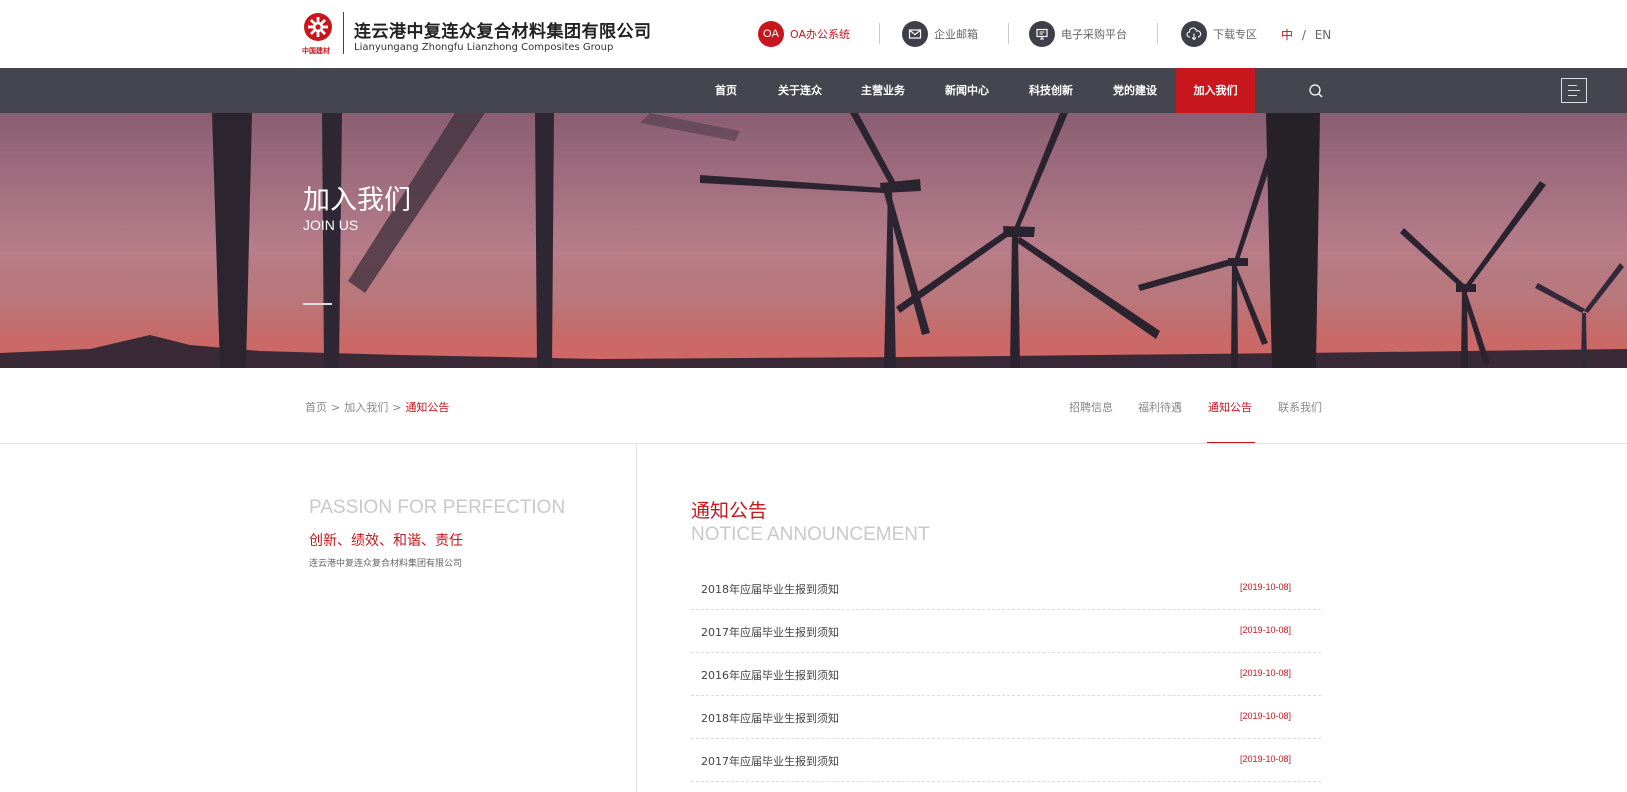  I want to click on left-company-name: 连云港中复连众复合材料集团有限公司, so click(386, 564).